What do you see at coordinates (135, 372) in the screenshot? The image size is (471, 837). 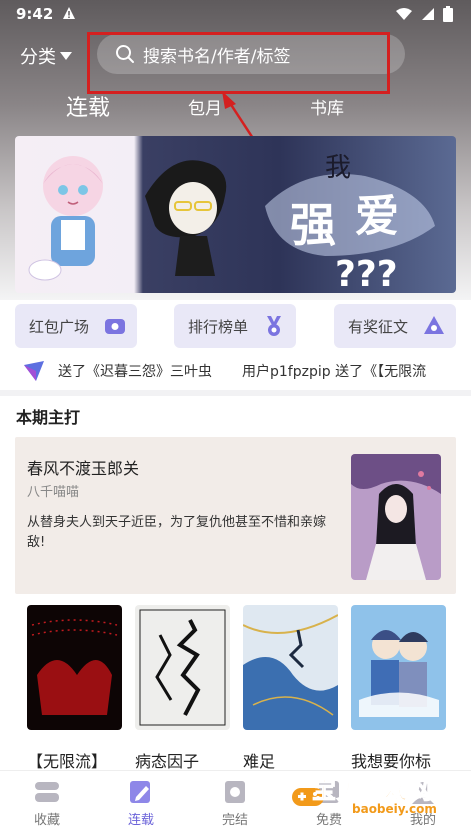 I see `ticker-message: 送了《迟暮三怨》三叶虫` at bounding box center [135, 372].